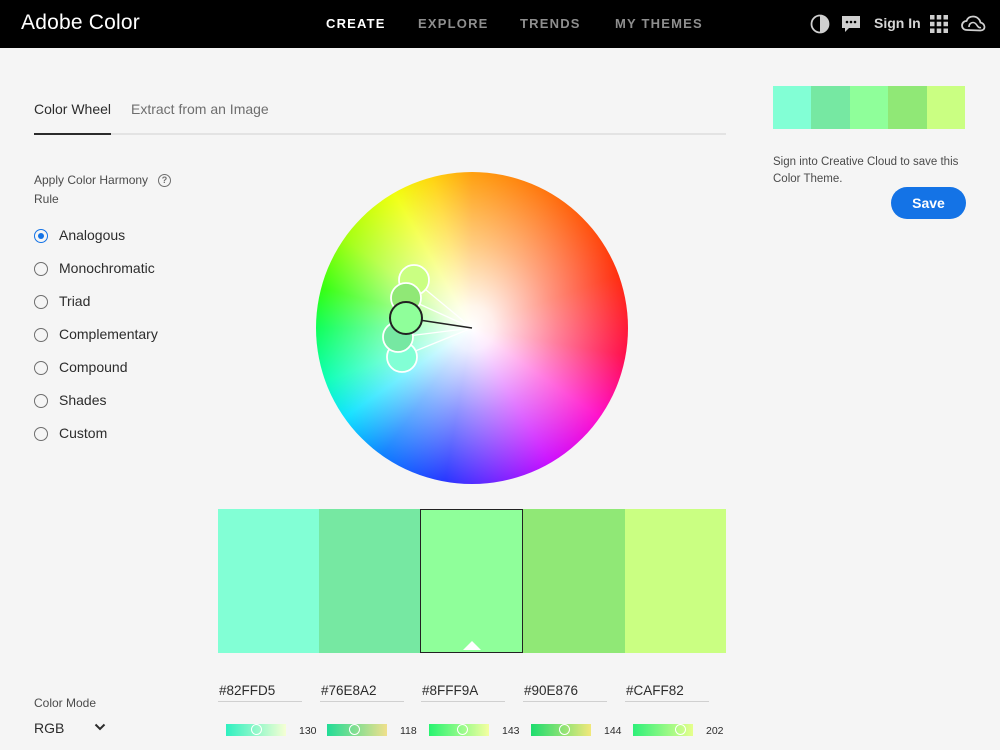 This screenshot has width=1000, height=750. I want to click on nav-trends: TRENDS, so click(550, 23).